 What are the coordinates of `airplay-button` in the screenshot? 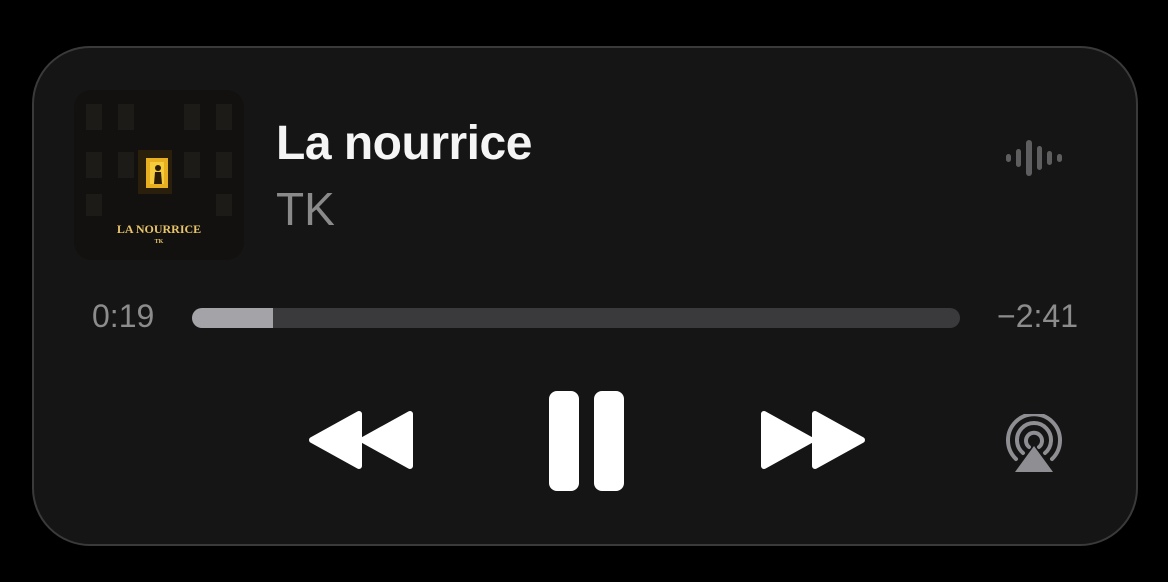 It's located at (1034, 444).